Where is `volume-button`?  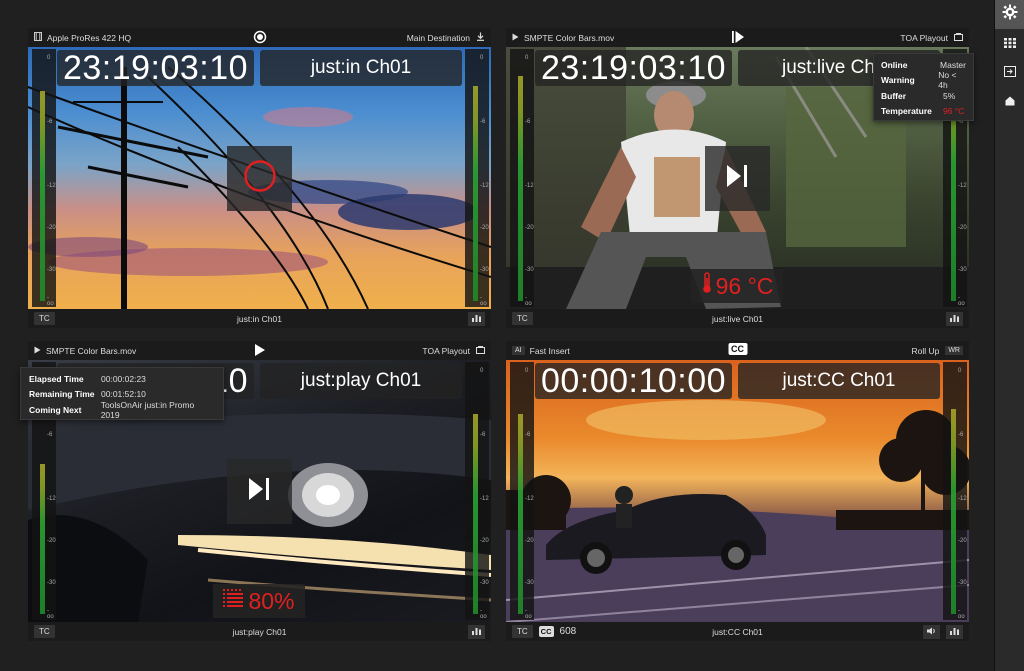 volume-button is located at coordinates (931, 631).